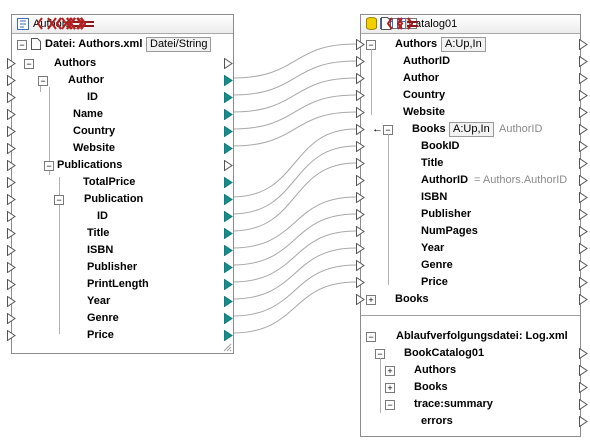 Image resolution: width=590 pixels, height=447 pixels. Describe the element at coordinates (122, 335) in the screenshot. I see `source-node-price` at that location.